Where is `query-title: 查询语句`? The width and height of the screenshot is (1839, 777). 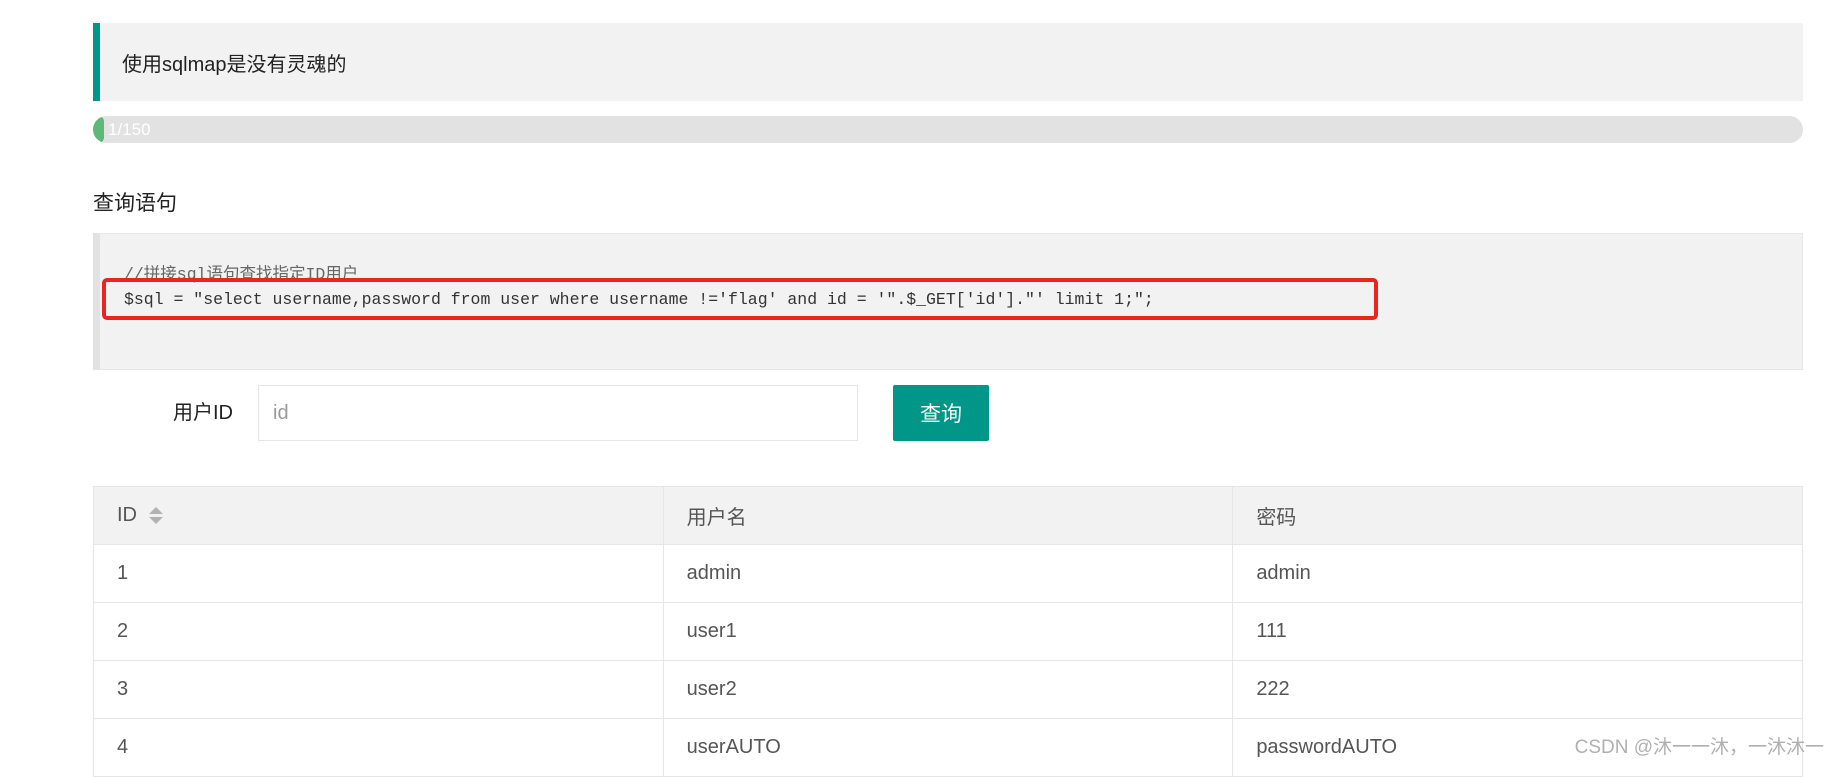
query-title: 查询语句 is located at coordinates (135, 203).